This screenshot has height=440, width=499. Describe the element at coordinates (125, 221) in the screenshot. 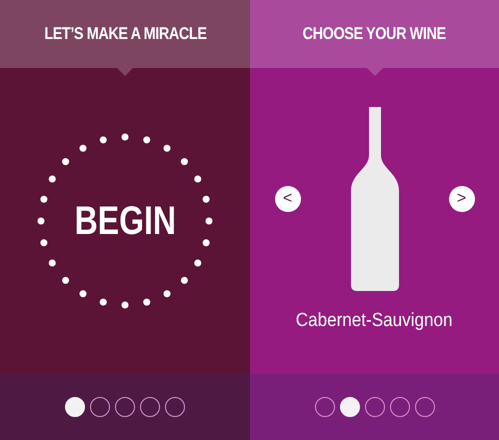

I see `begin-button: BEGIN` at that location.